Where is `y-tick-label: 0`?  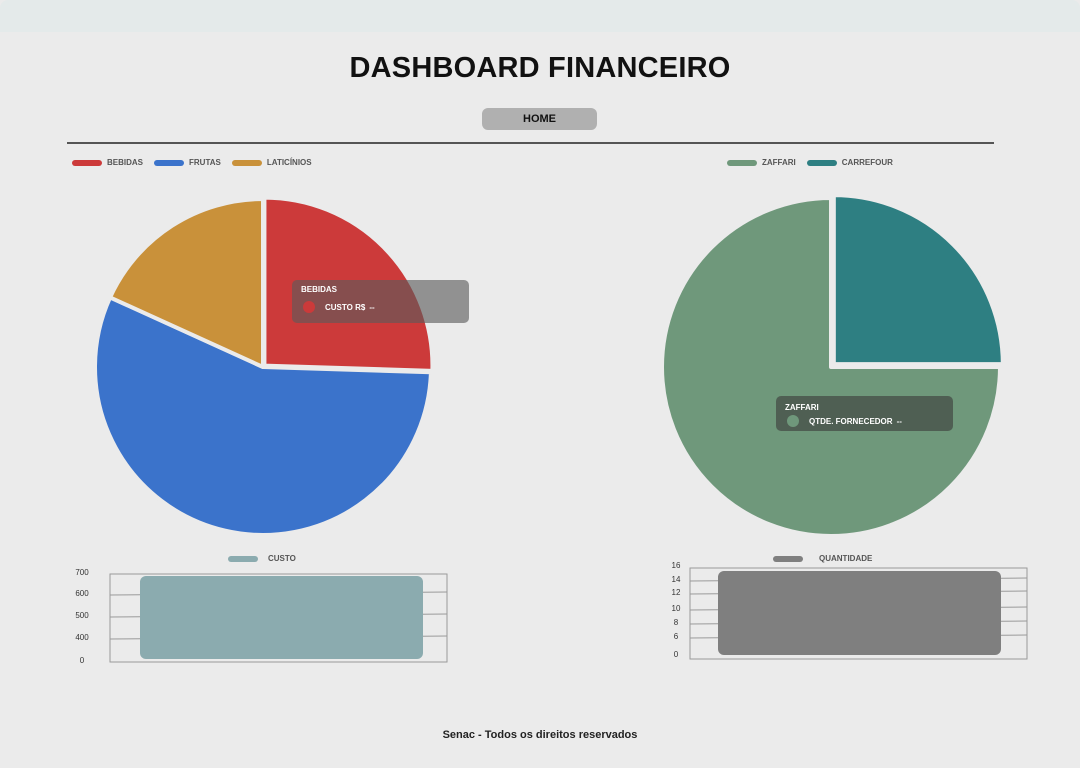
y-tick-label: 0 is located at coordinates (676, 654).